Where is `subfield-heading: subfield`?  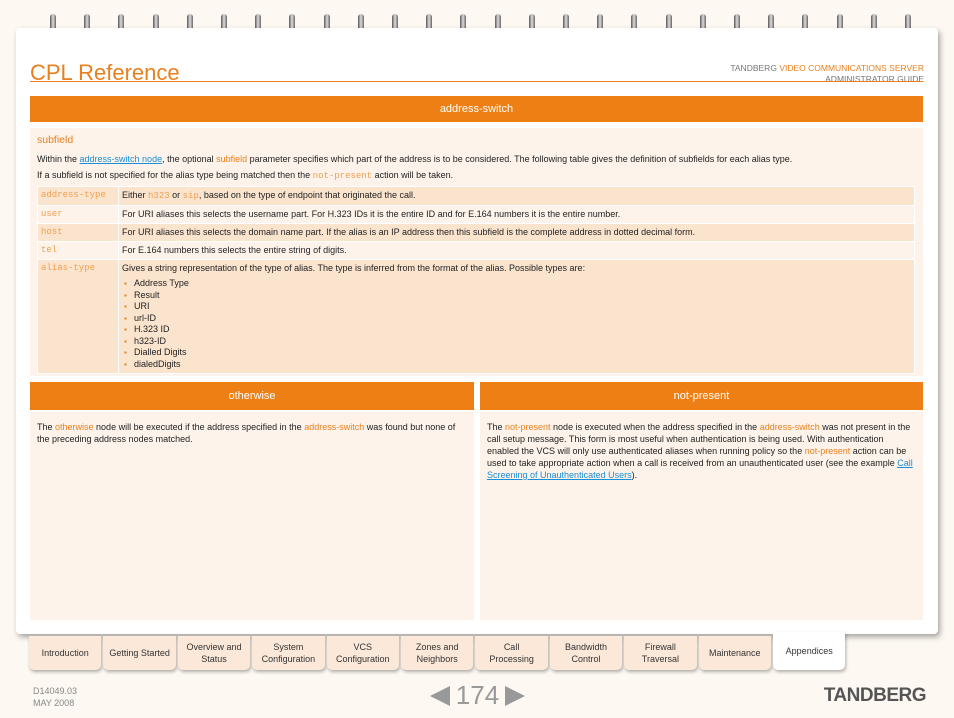
subfield-heading: subfield is located at coordinates (55, 140).